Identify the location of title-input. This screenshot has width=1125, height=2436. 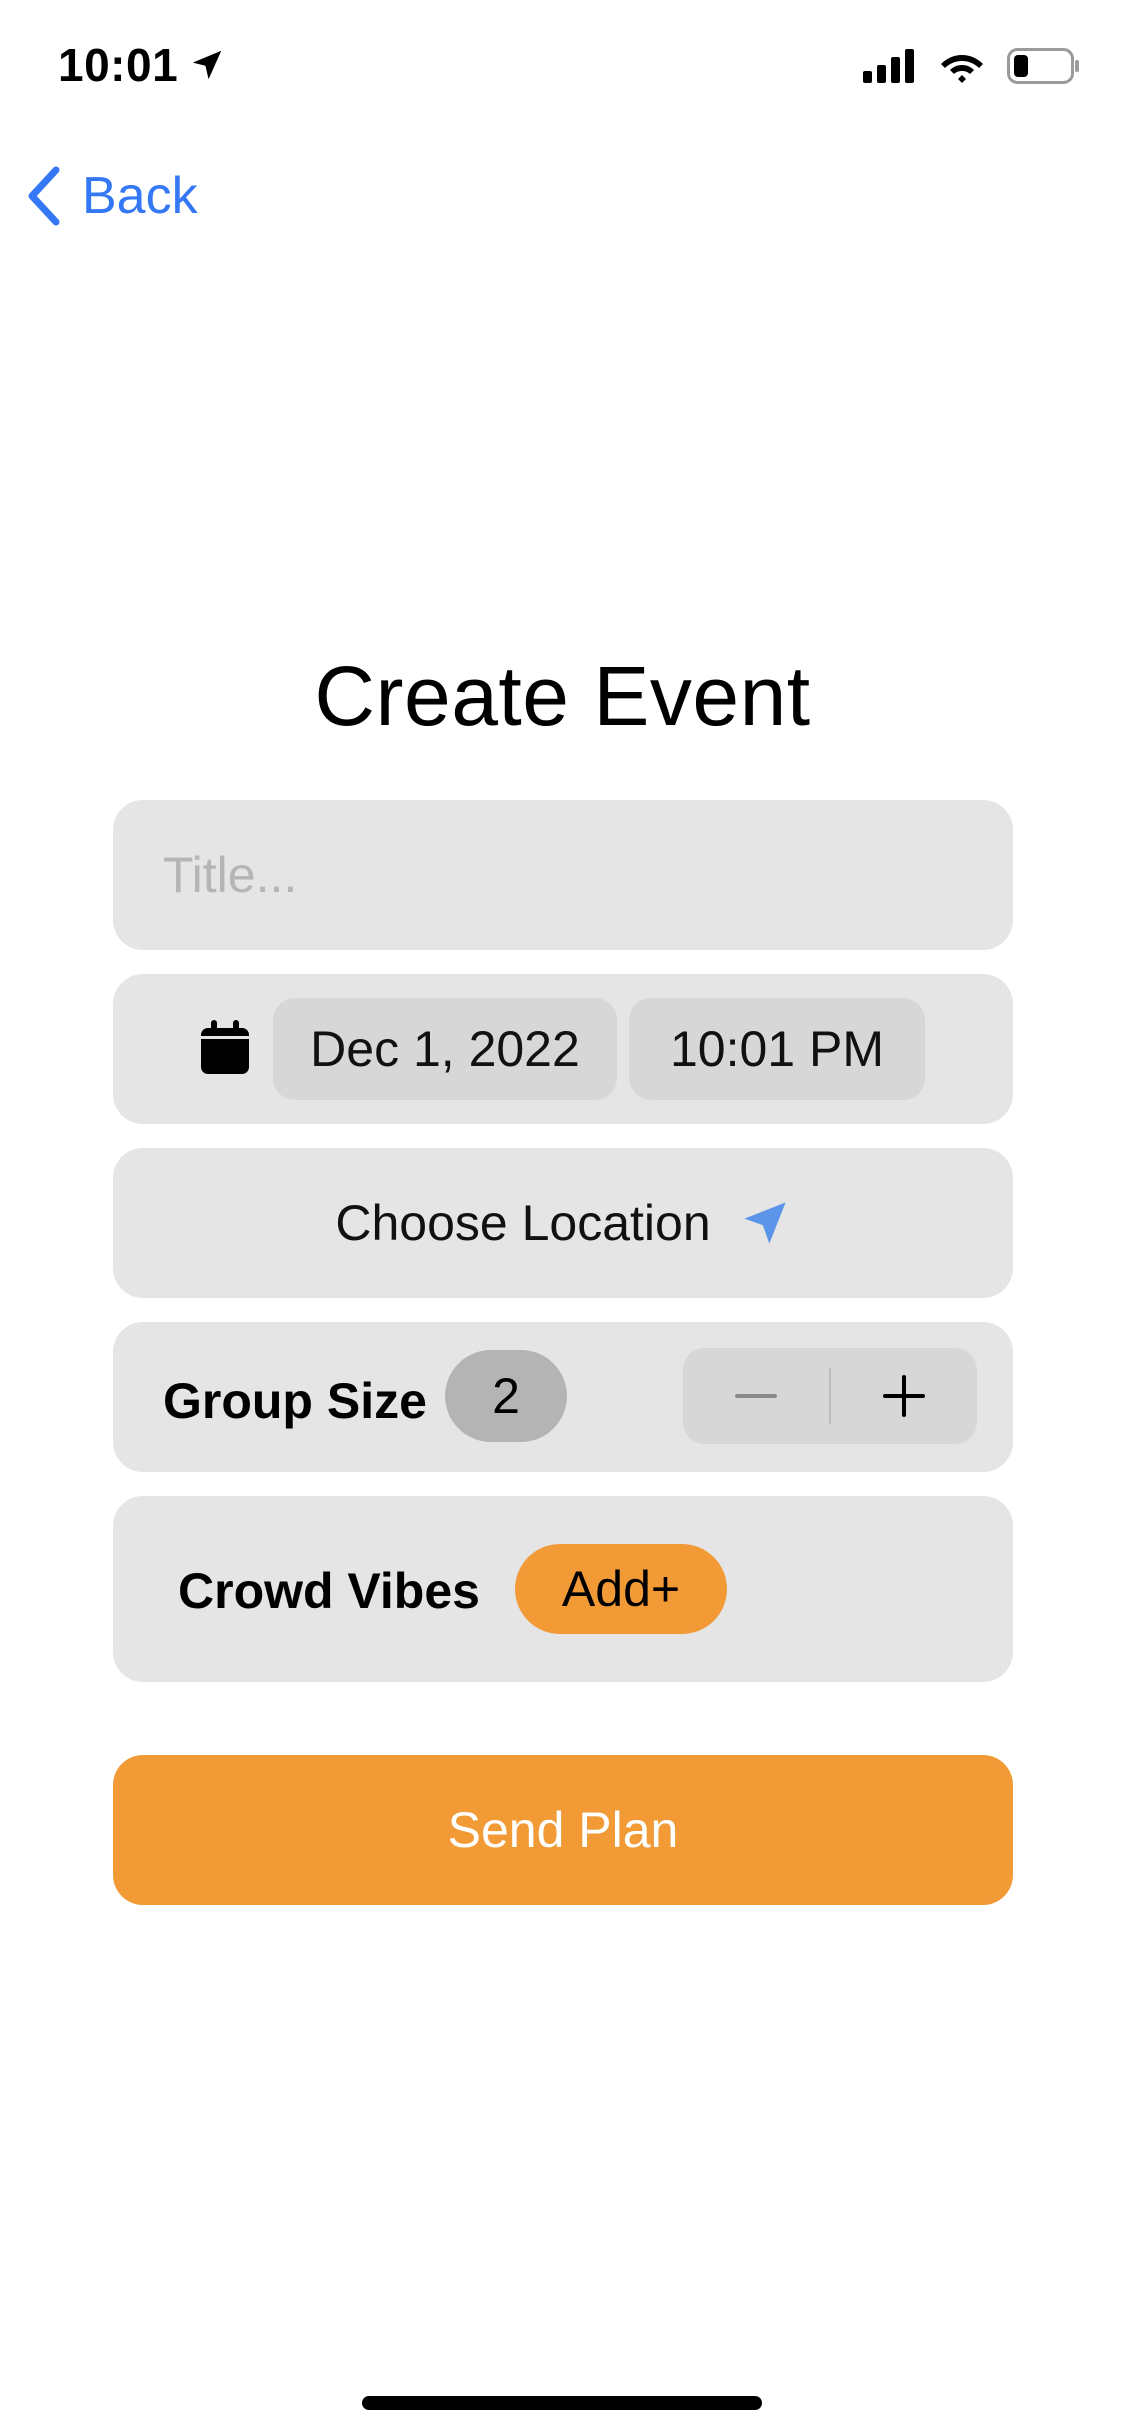
(563, 875).